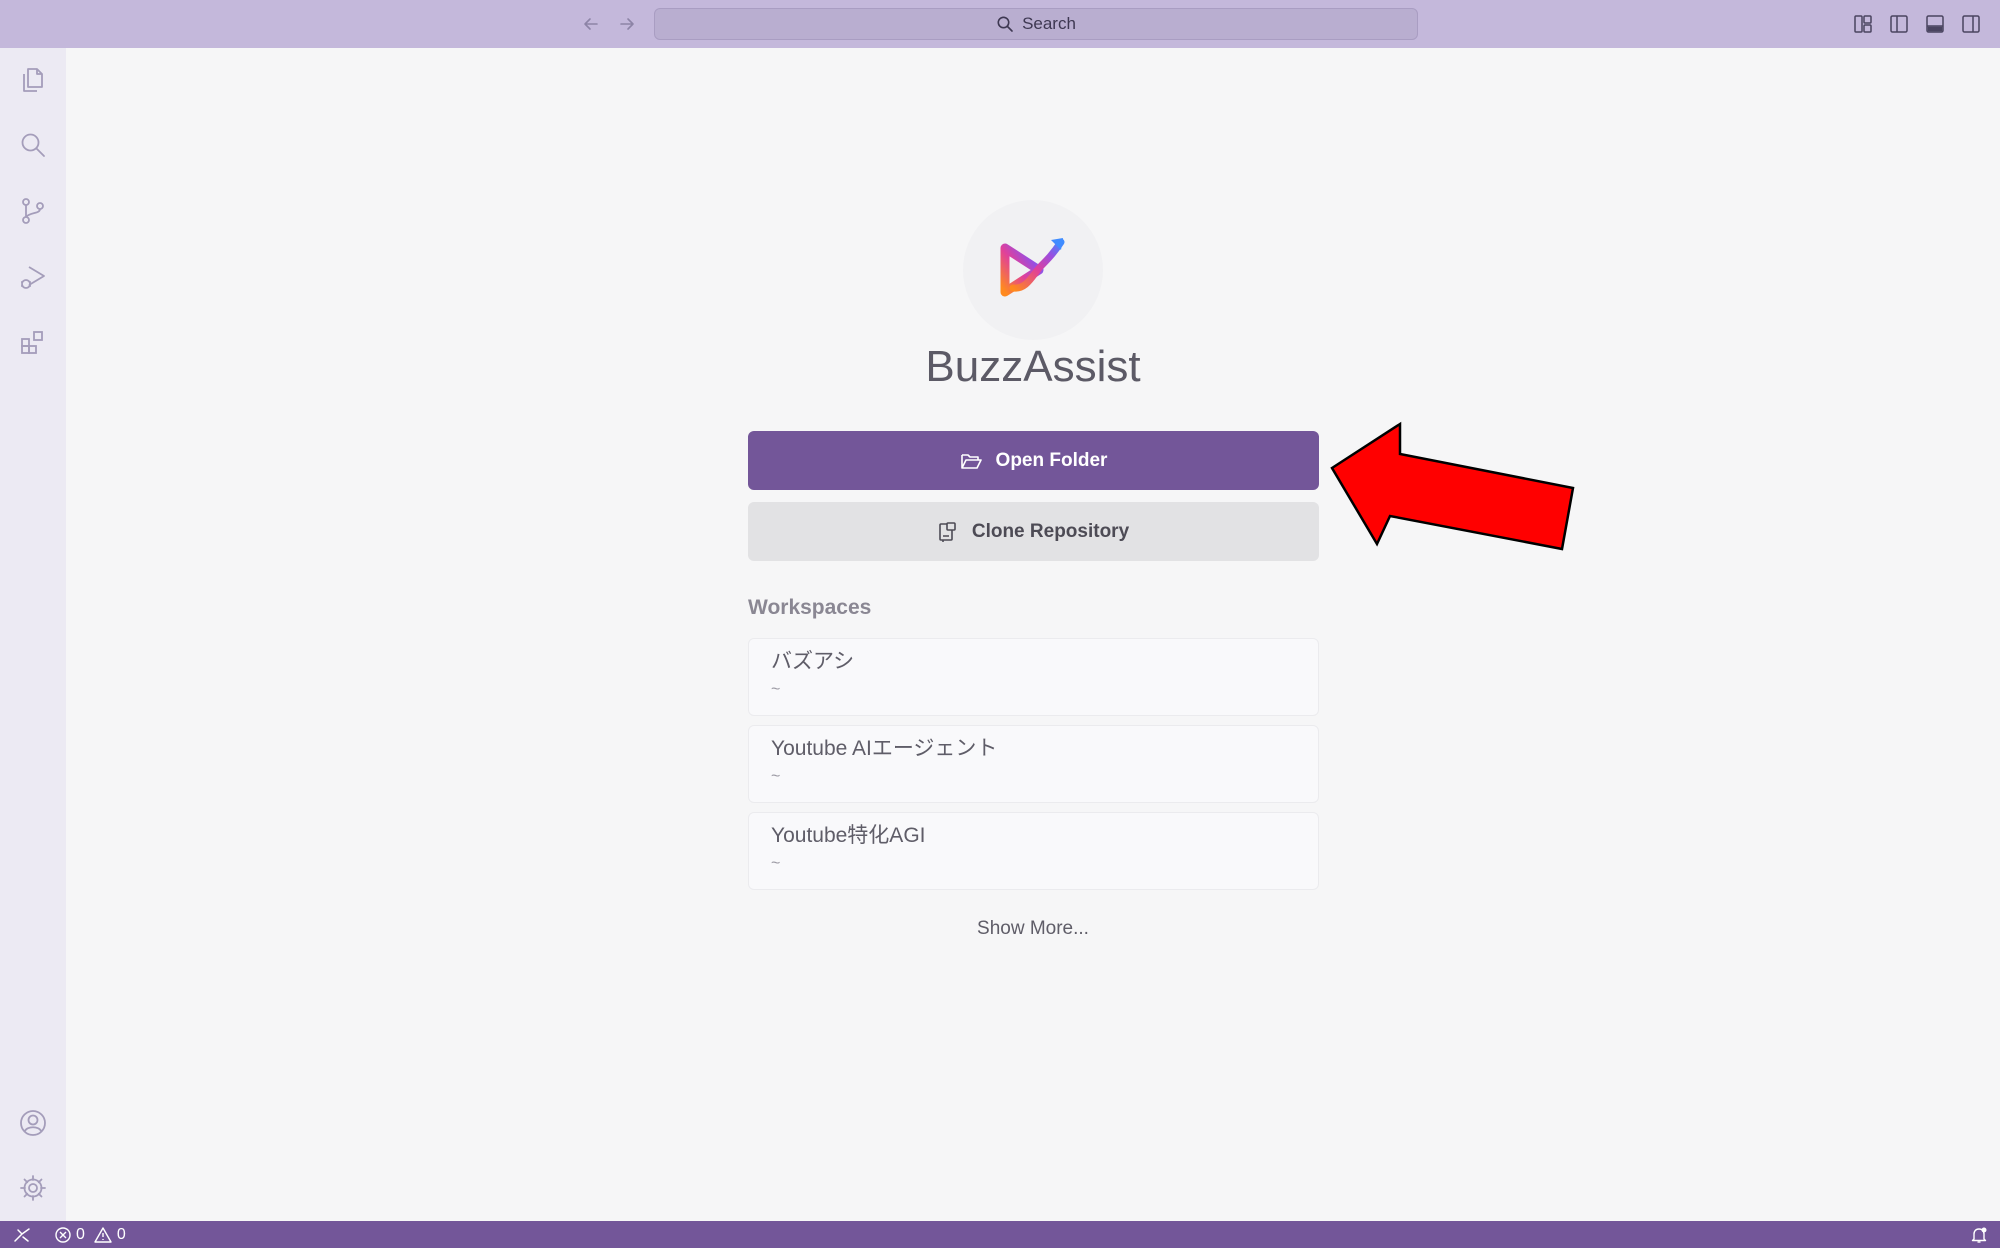 This screenshot has height=1248, width=2000. I want to click on warning-count: 0, so click(121, 1234).